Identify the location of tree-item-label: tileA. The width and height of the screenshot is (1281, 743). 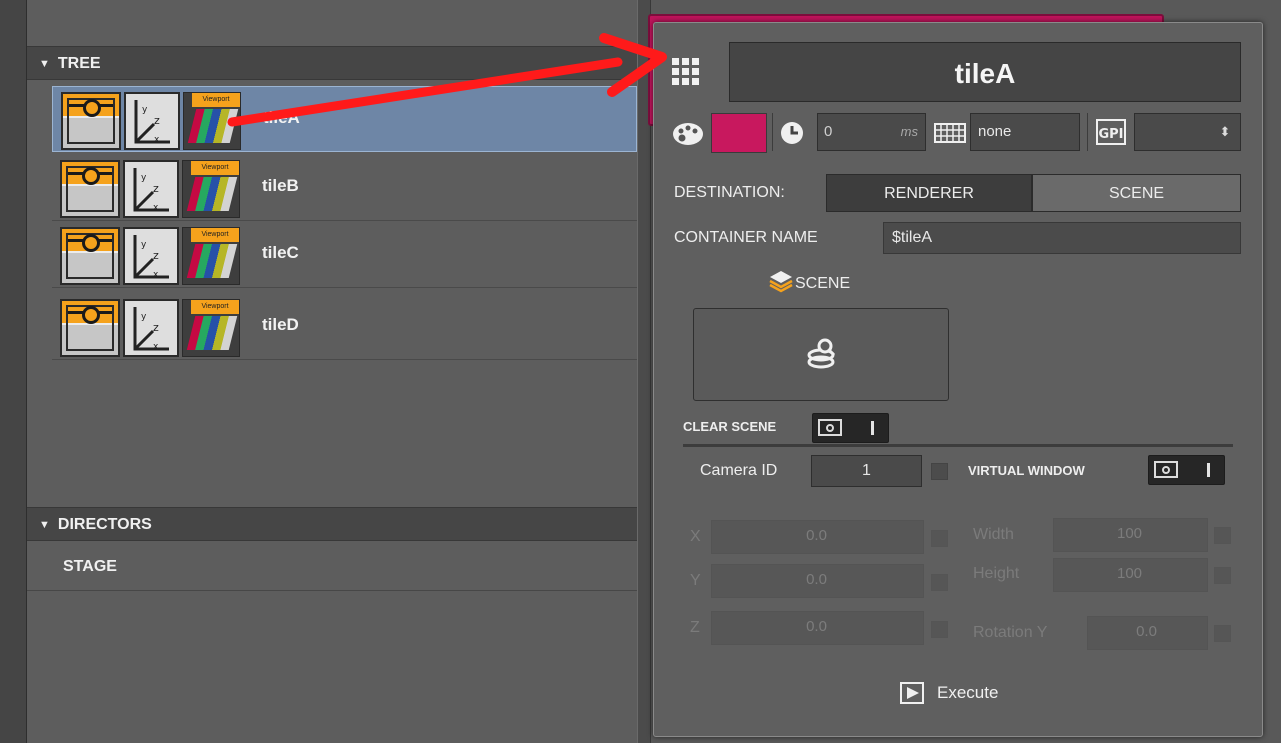
(281, 117).